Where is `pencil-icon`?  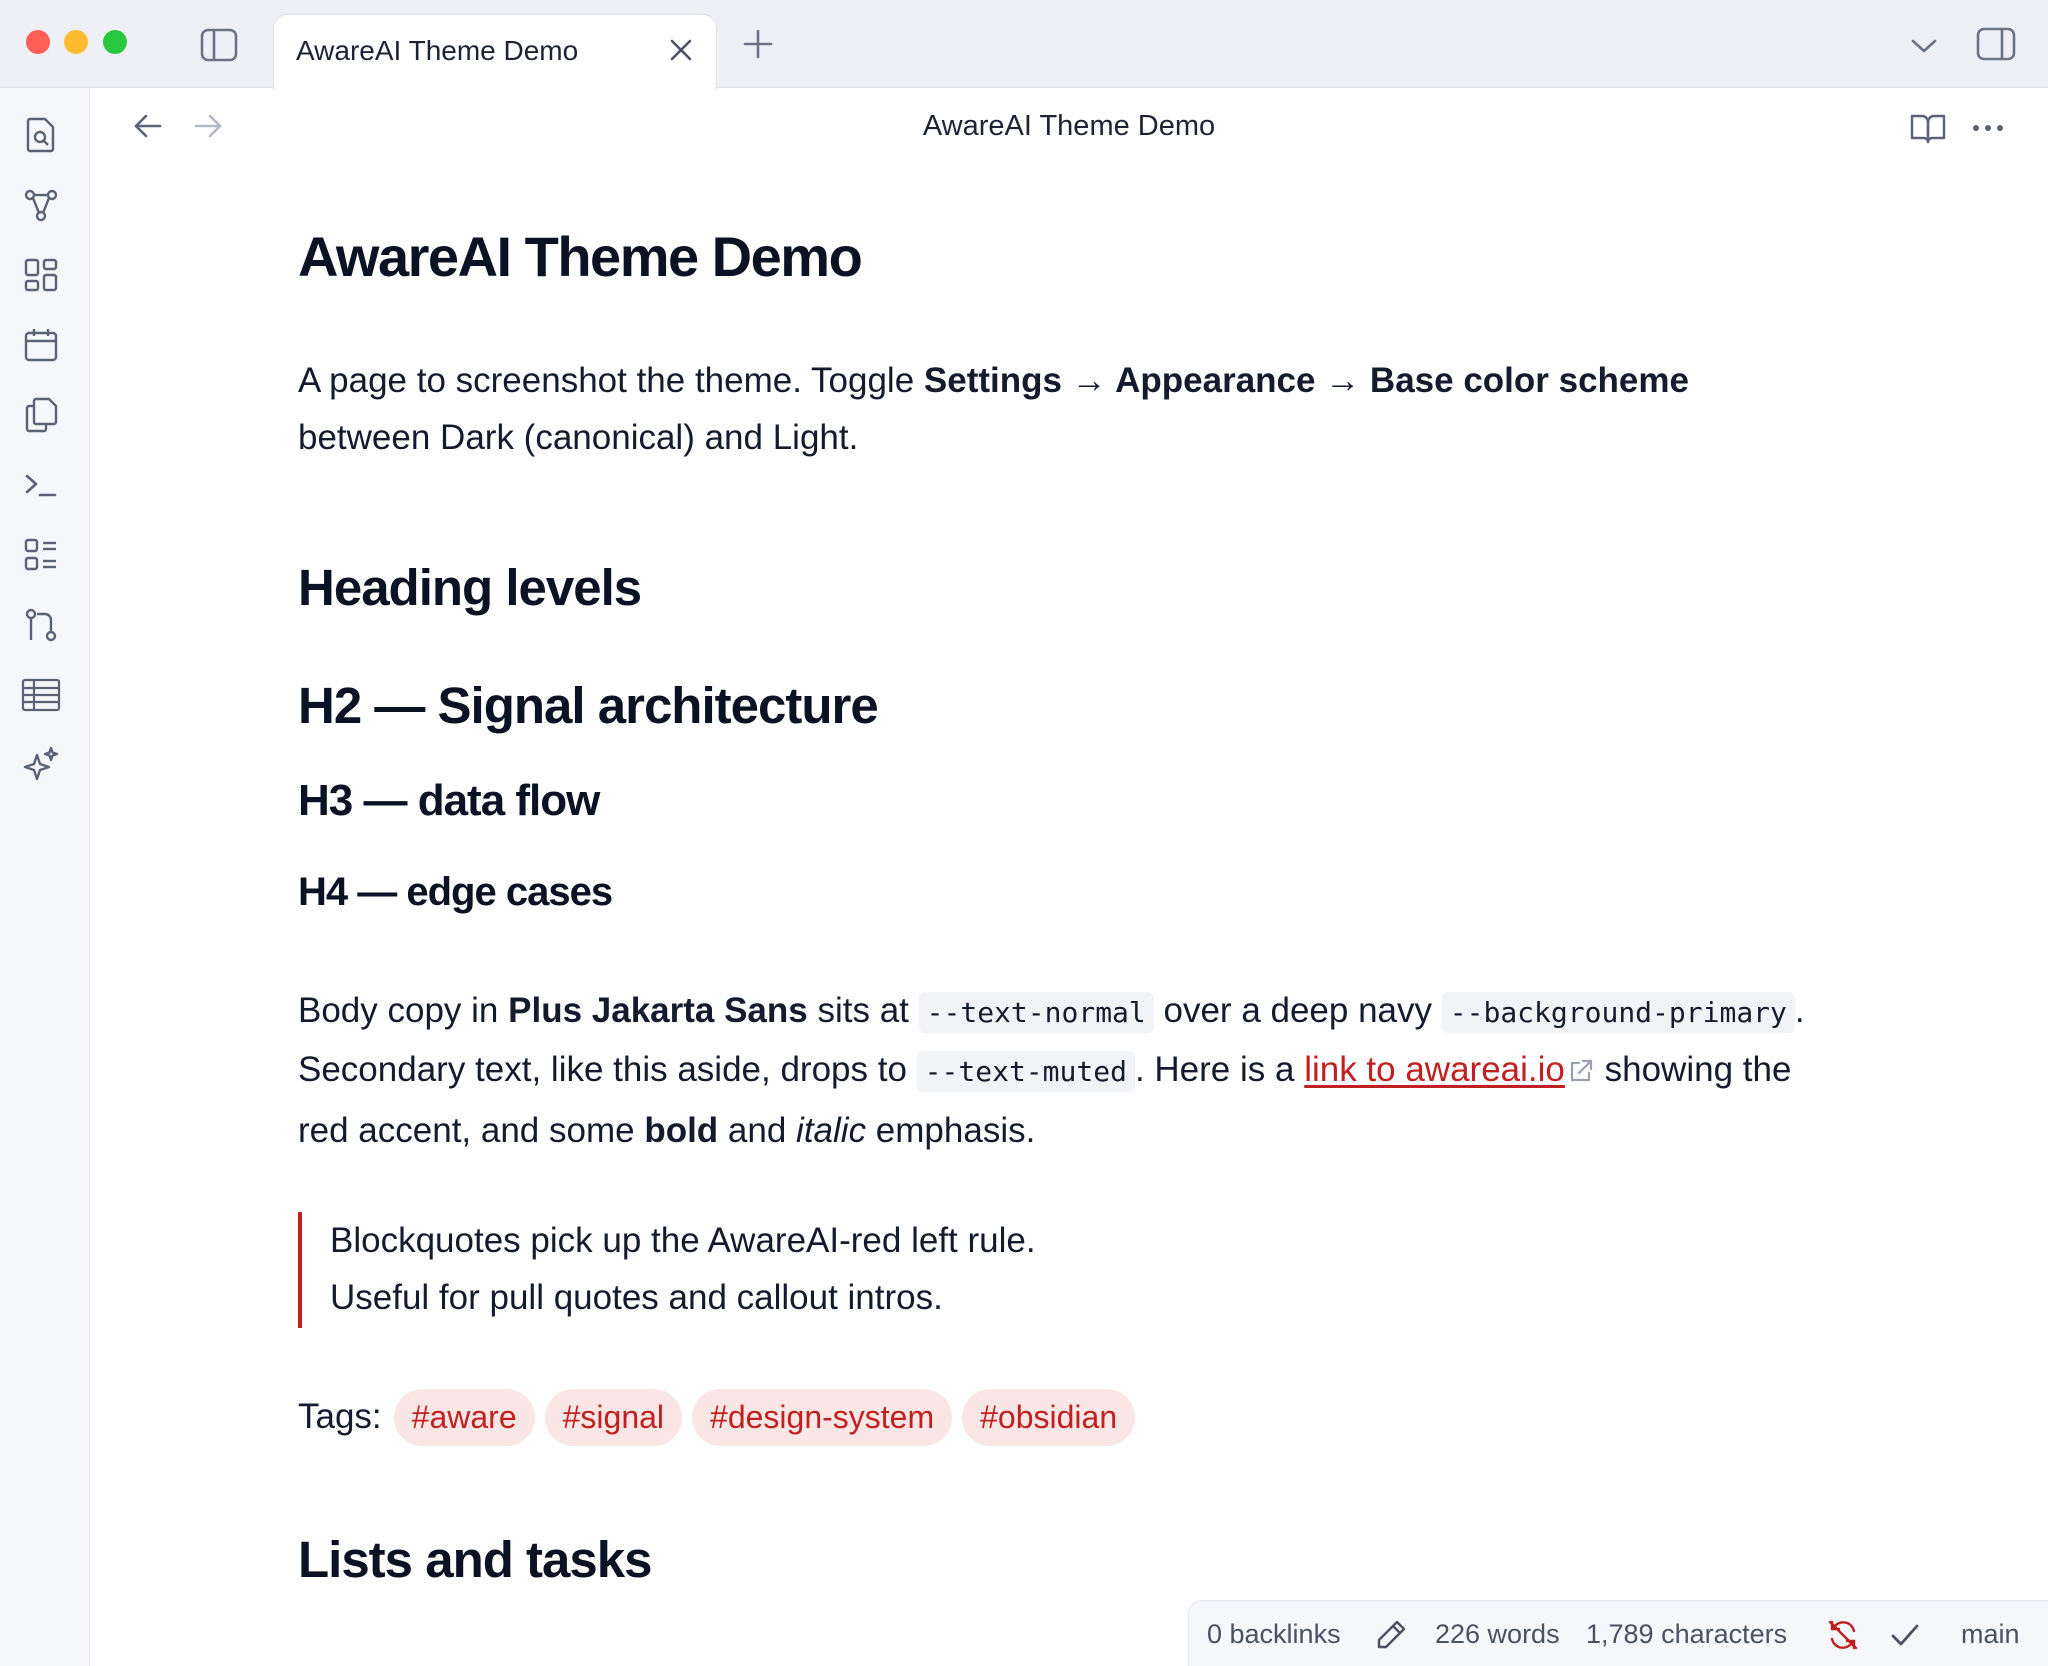
pencil-icon is located at coordinates (1391, 1635).